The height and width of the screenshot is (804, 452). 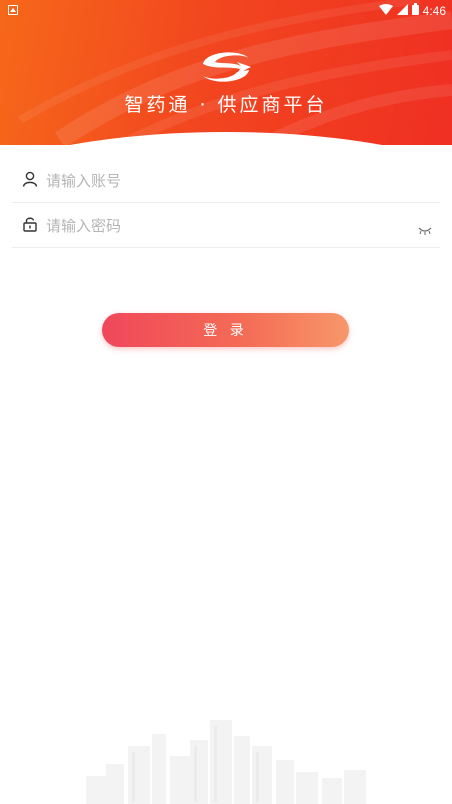 I want to click on wifi-icon, so click(x=385, y=10).